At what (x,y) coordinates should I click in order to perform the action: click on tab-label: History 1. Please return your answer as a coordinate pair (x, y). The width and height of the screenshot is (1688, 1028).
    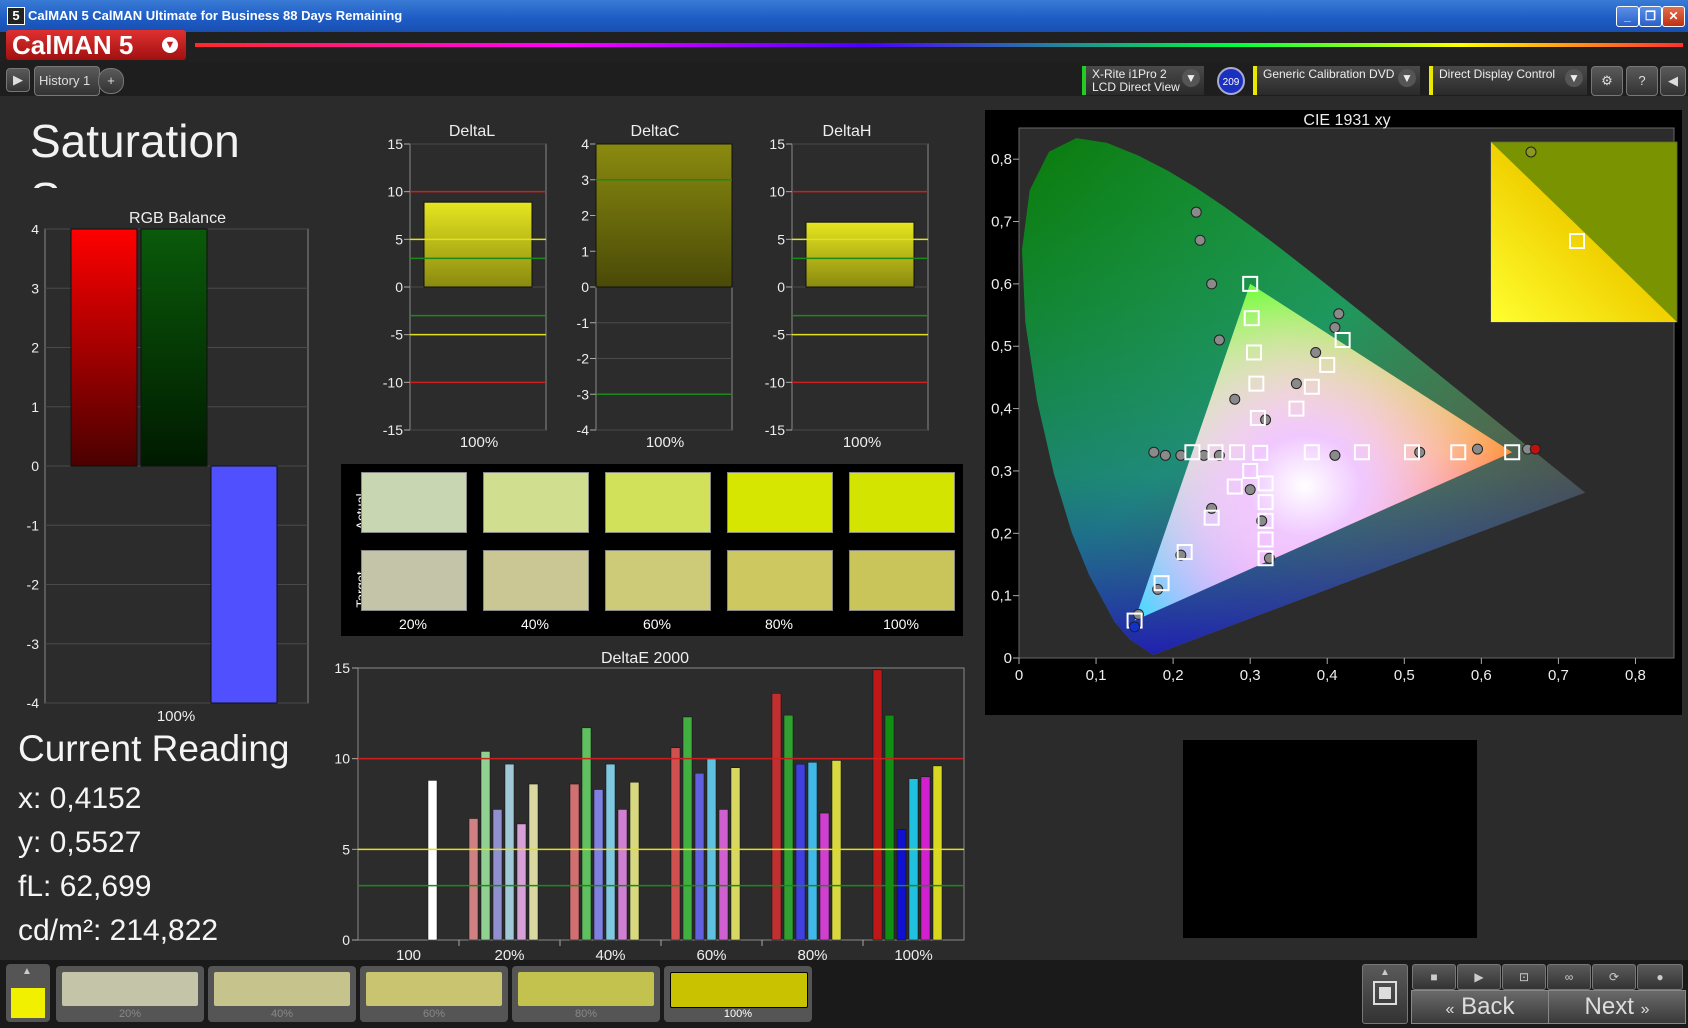
    Looking at the image, I should click on (65, 80).